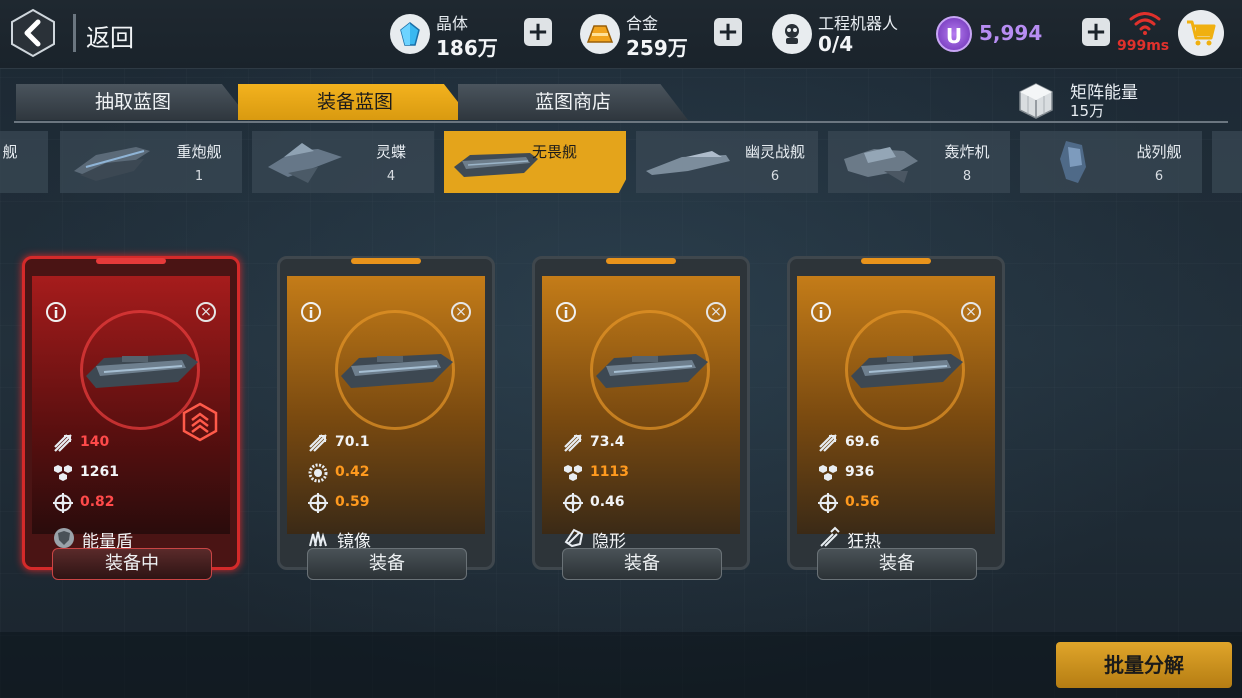 The height and width of the screenshot is (698, 1242). Describe the element at coordinates (33, 33) in the screenshot. I see `back-button` at that location.